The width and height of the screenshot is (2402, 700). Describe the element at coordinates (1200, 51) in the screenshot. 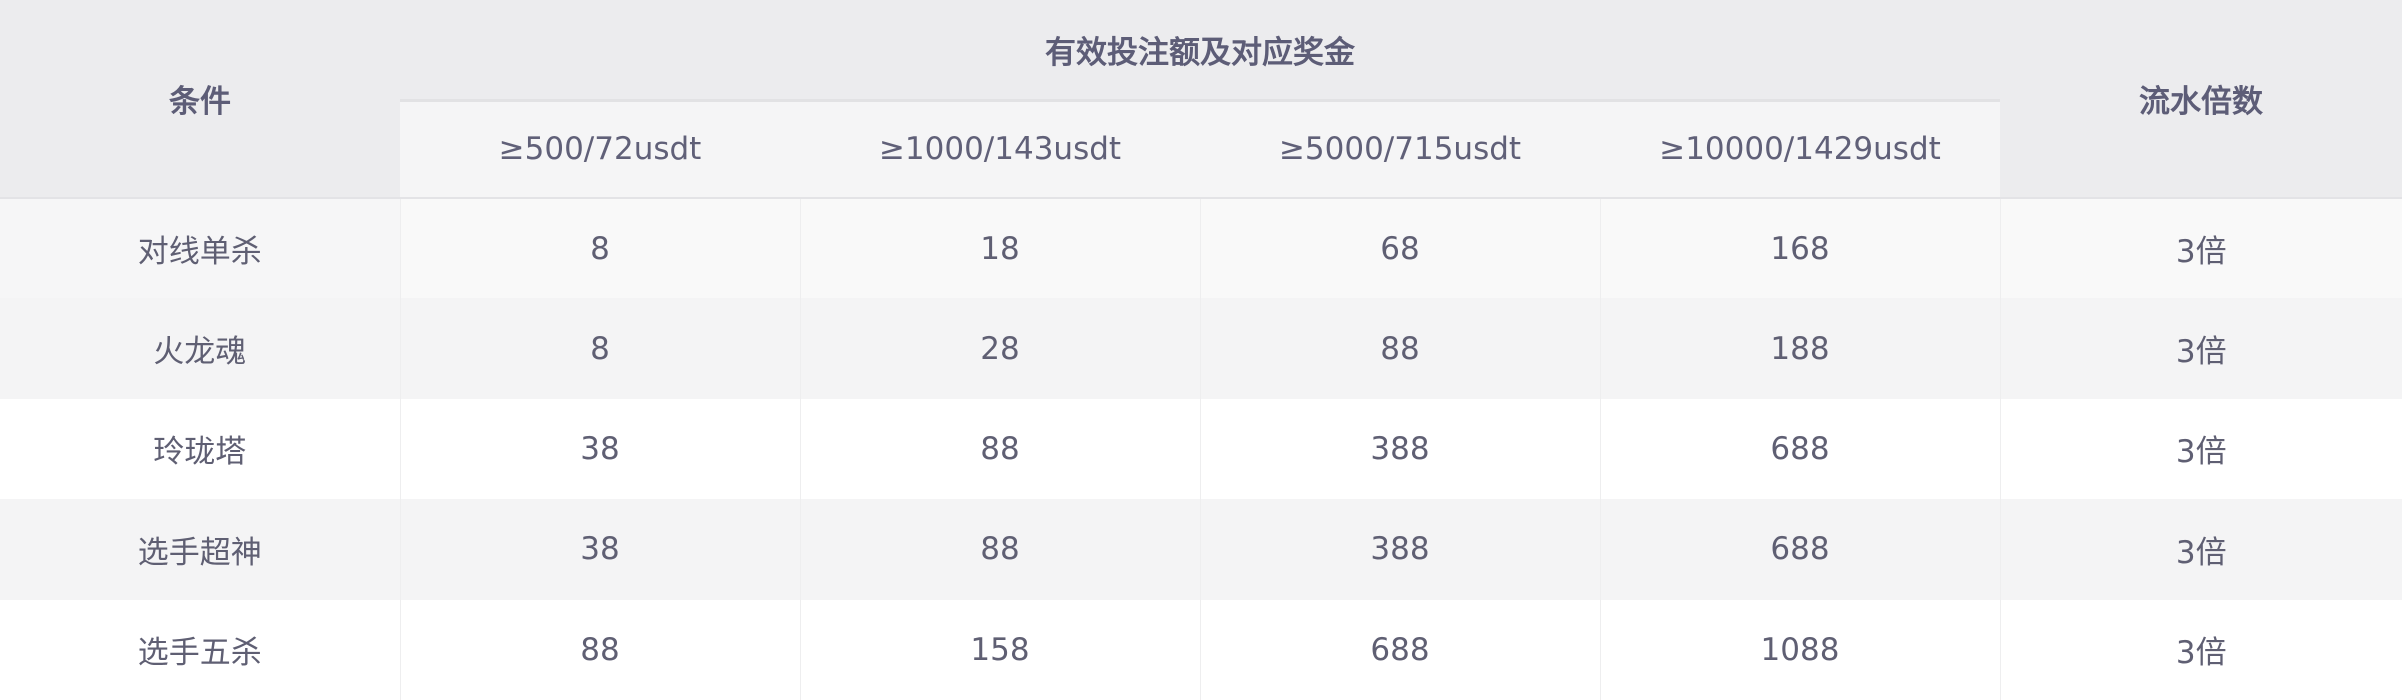

I see `header-bet-and-bonus: 有效投注额及对应奖金` at that location.